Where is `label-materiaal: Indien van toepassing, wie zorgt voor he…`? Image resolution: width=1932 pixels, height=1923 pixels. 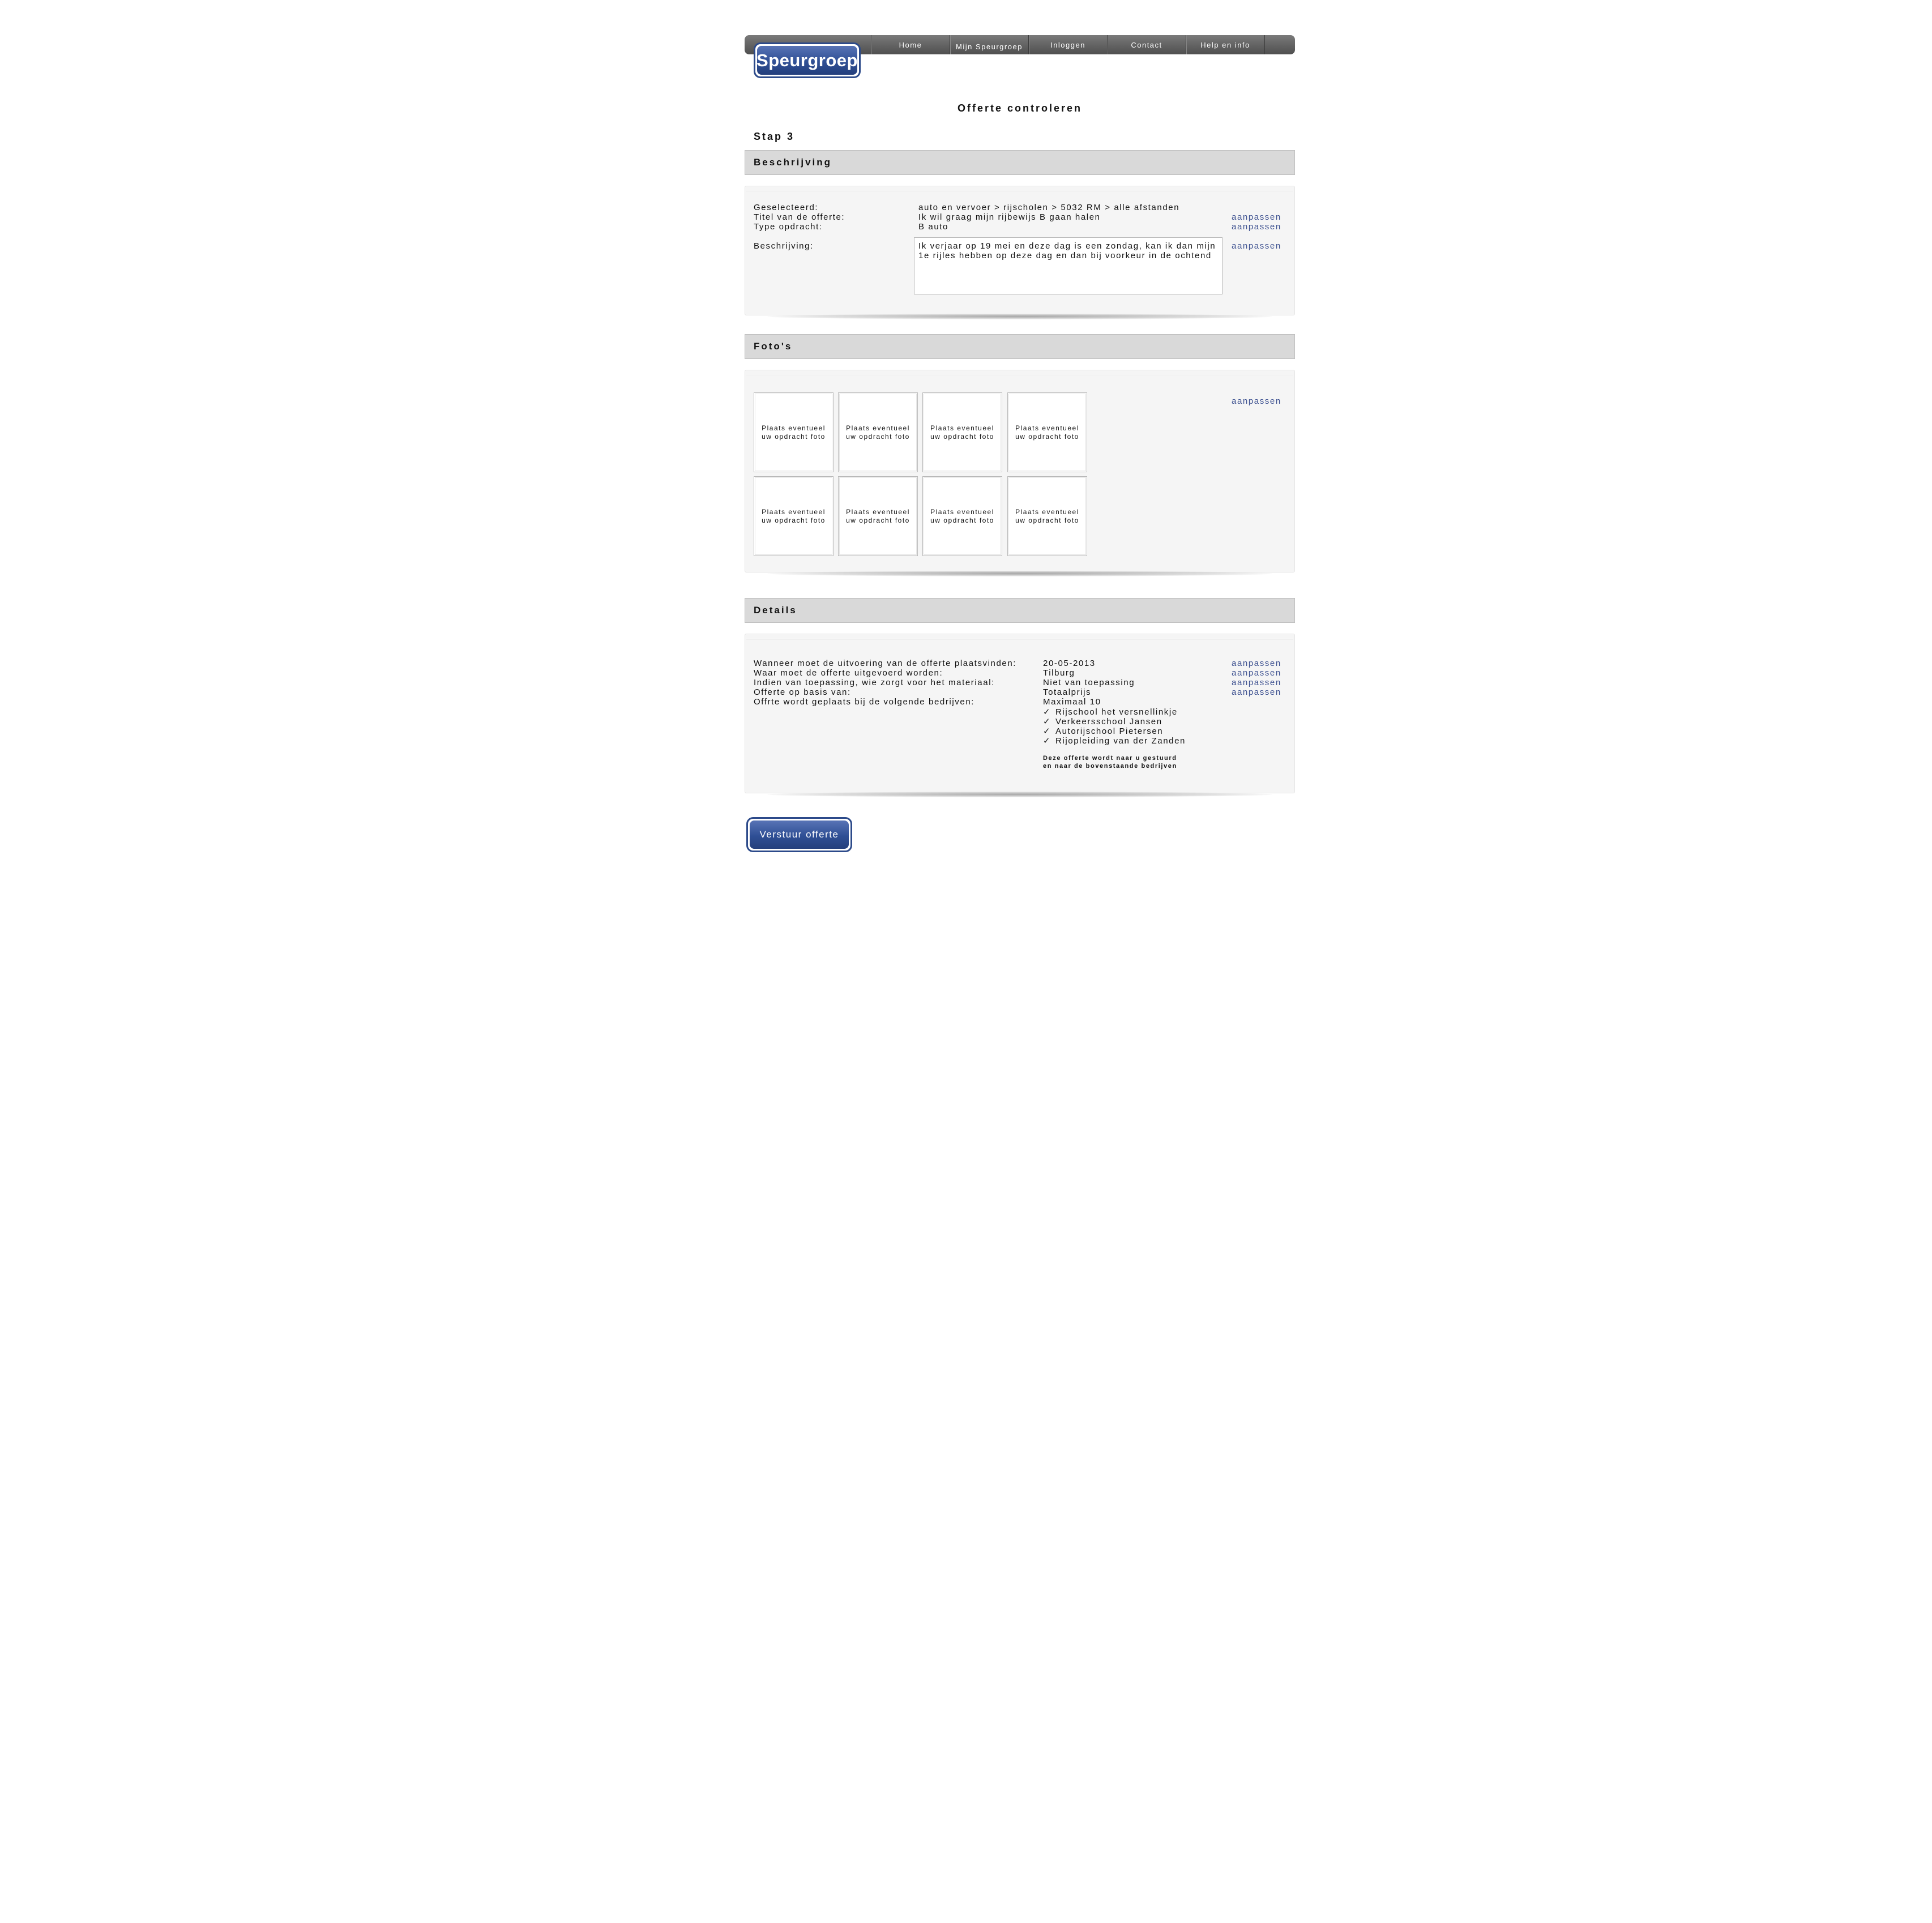
label-materiaal: Indien van toepassing, wie zorgt voor he… is located at coordinates (874, 683).